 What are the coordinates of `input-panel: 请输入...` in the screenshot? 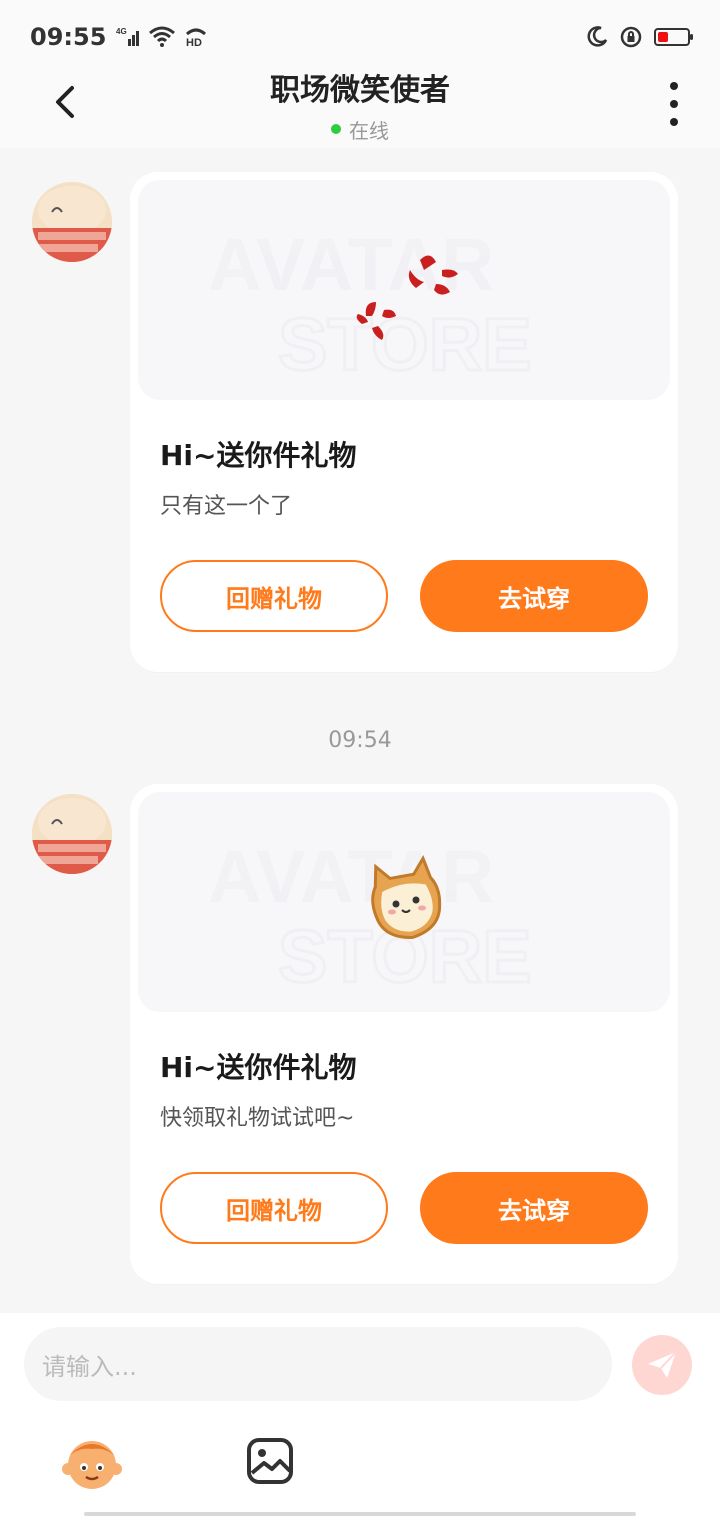 It's located at (360, 1416).